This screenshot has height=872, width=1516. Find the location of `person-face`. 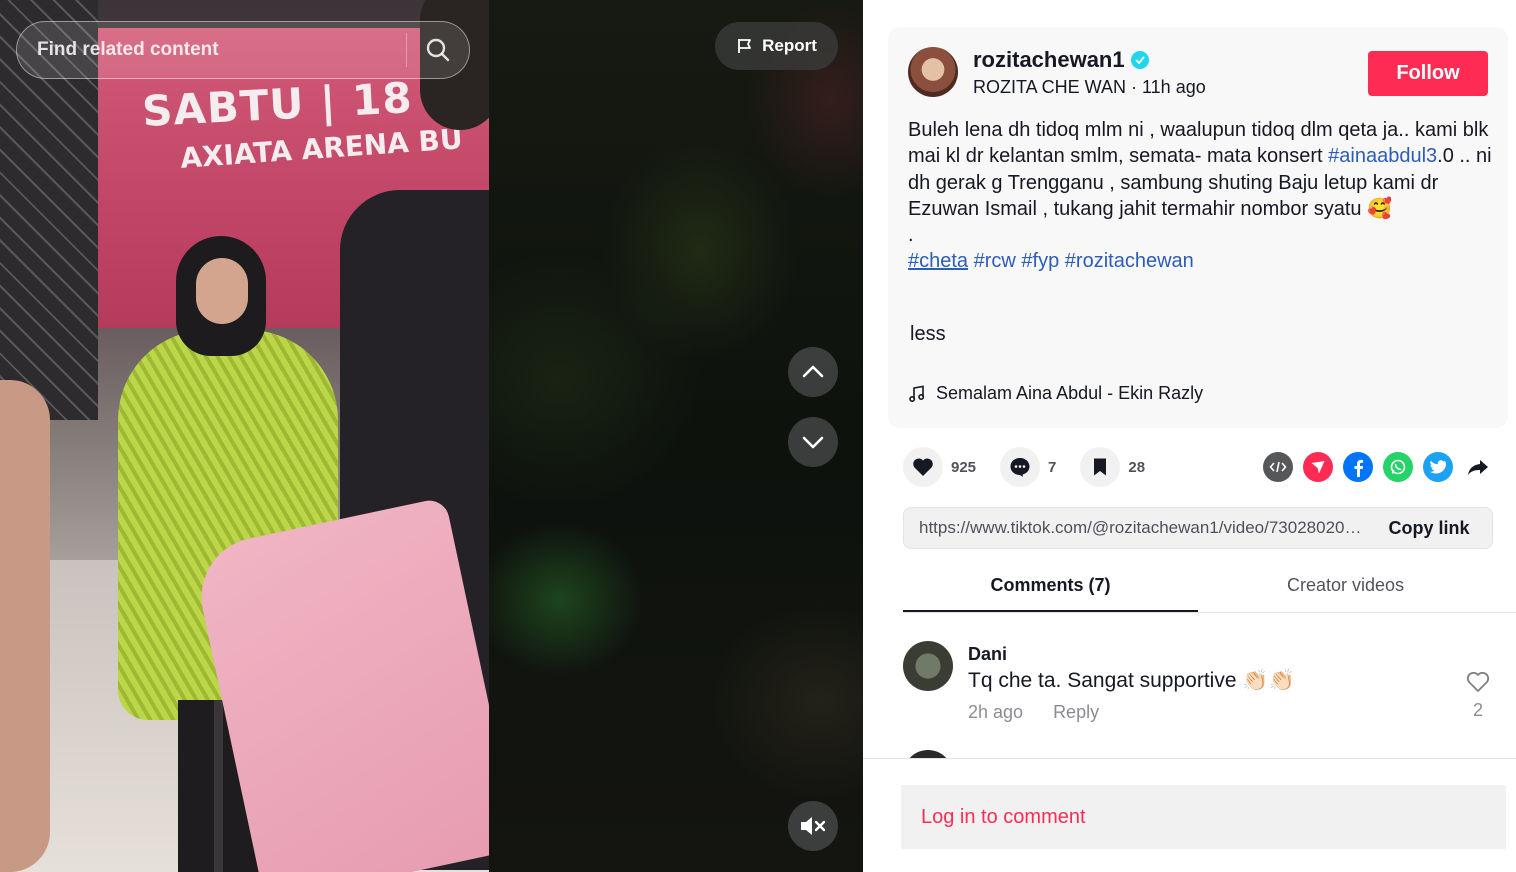

person-face is located at coordinates (222, 291).